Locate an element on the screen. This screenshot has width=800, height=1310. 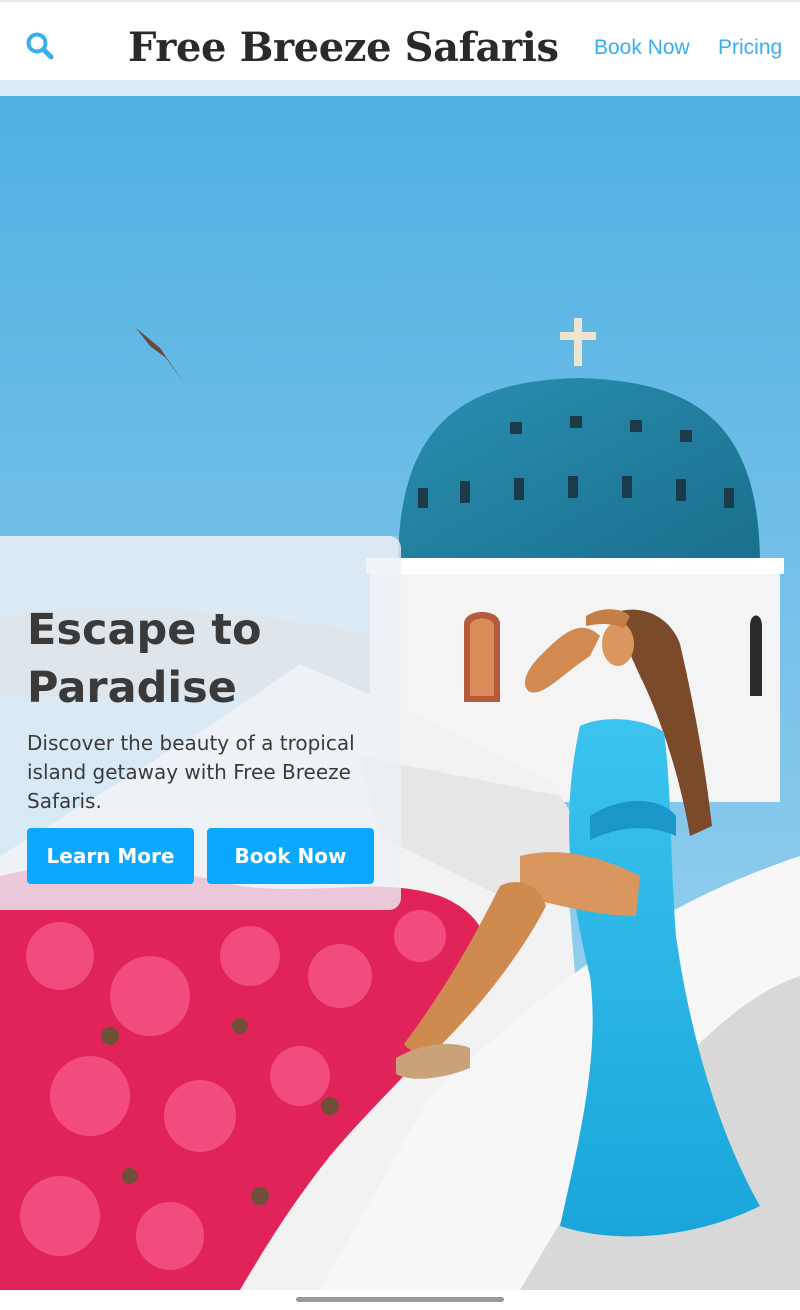
hero-title: Escape to Paradise is located at coordinates (144, 659).